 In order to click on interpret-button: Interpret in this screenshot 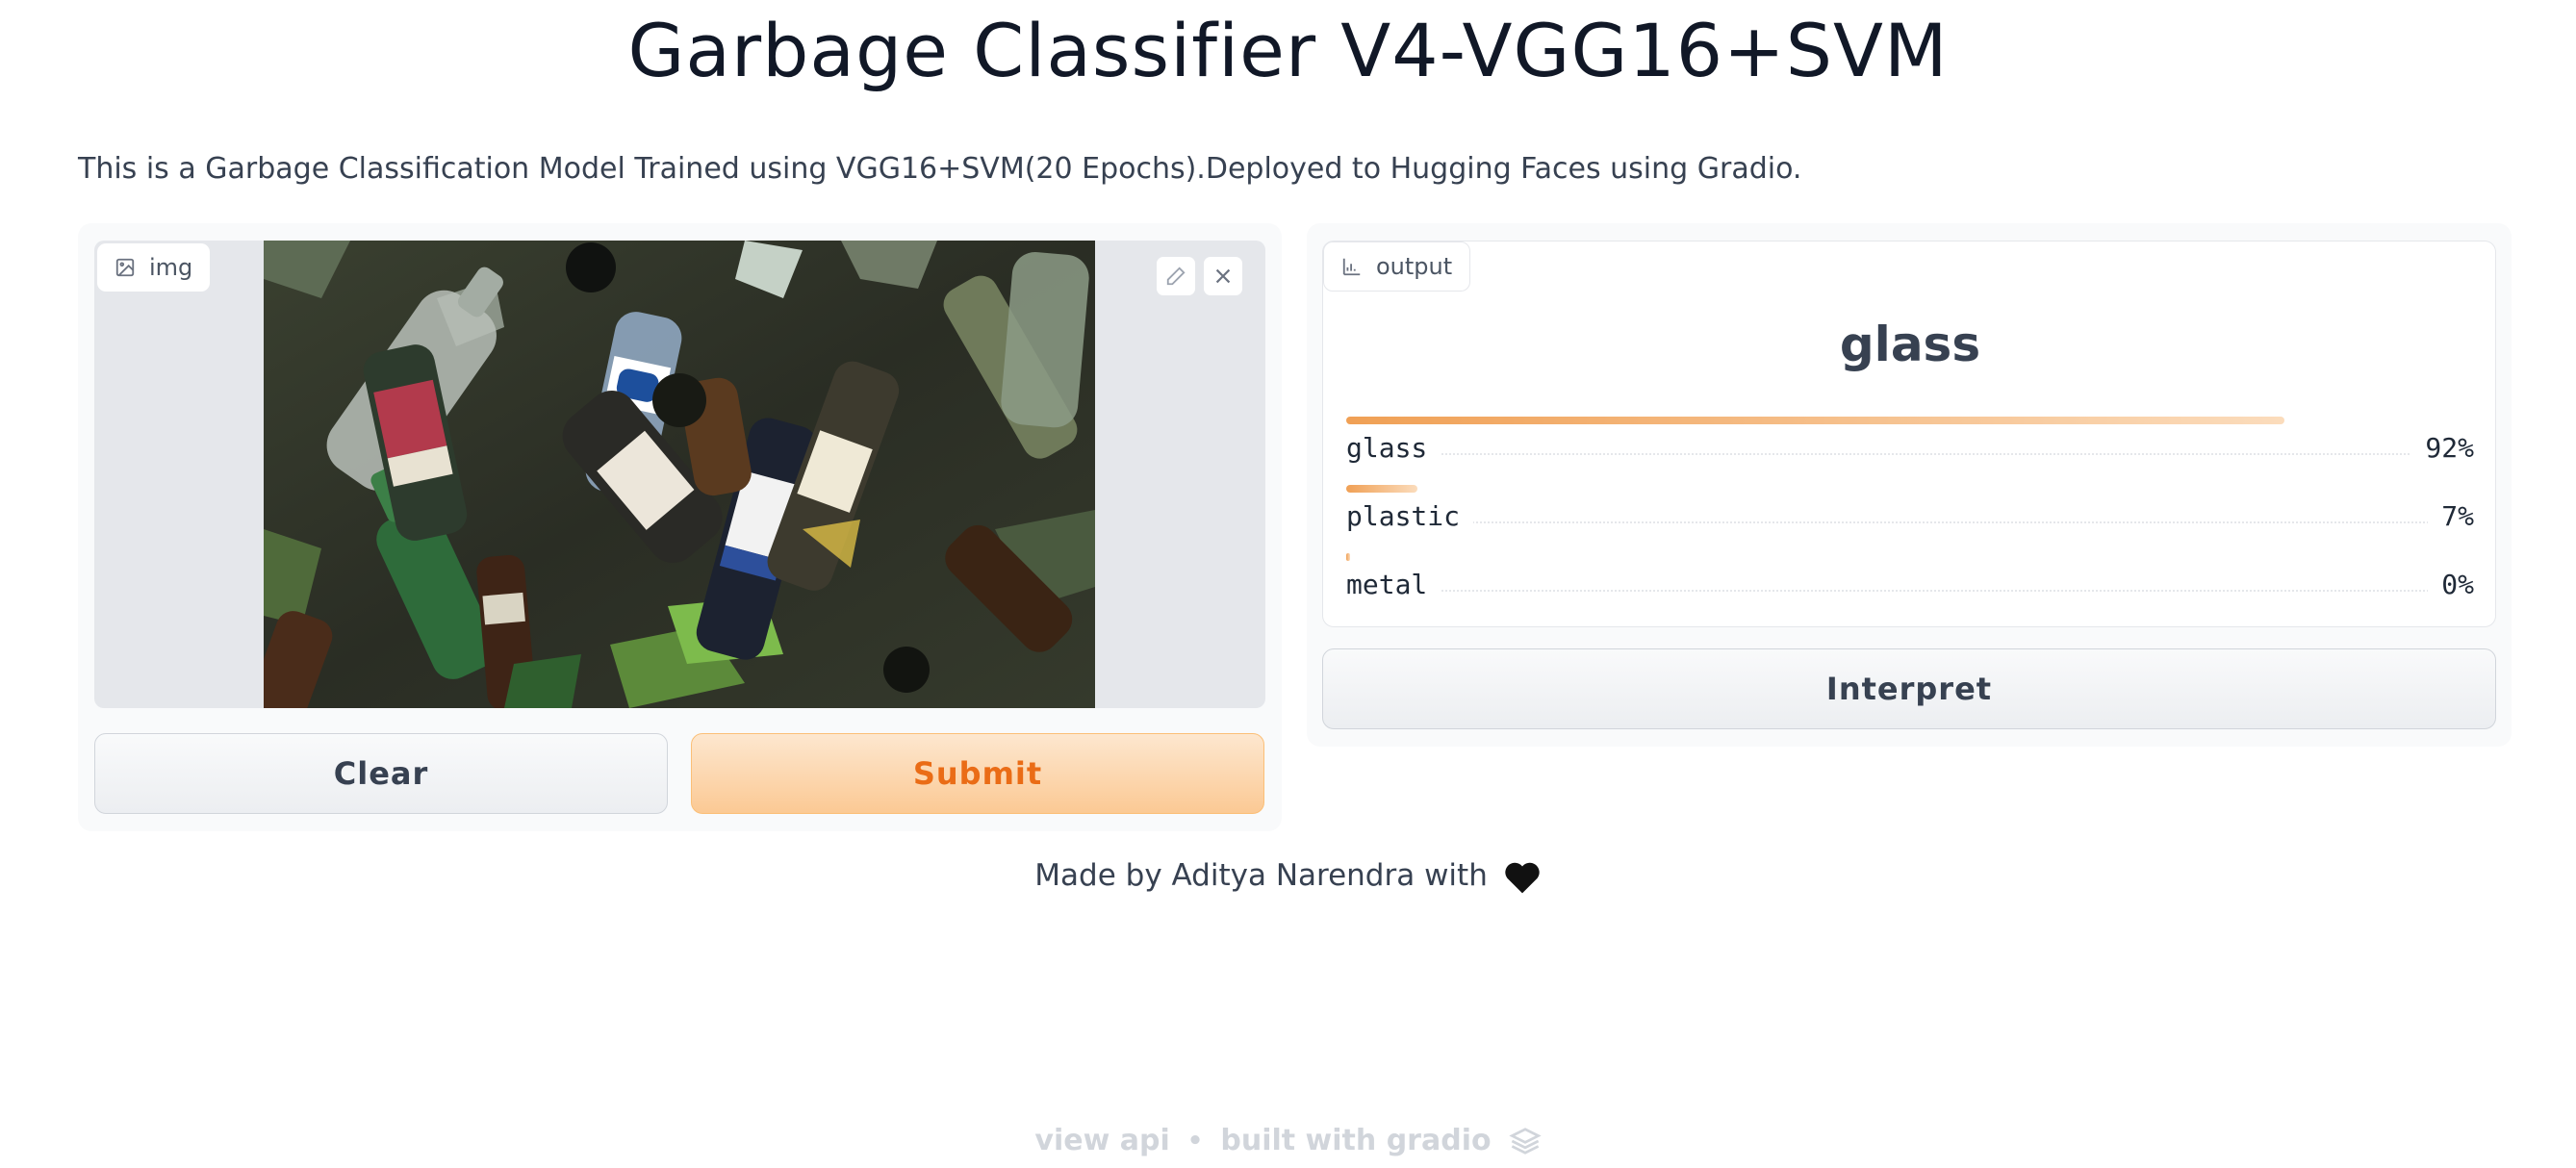, I will do `click(1909, 688)`.